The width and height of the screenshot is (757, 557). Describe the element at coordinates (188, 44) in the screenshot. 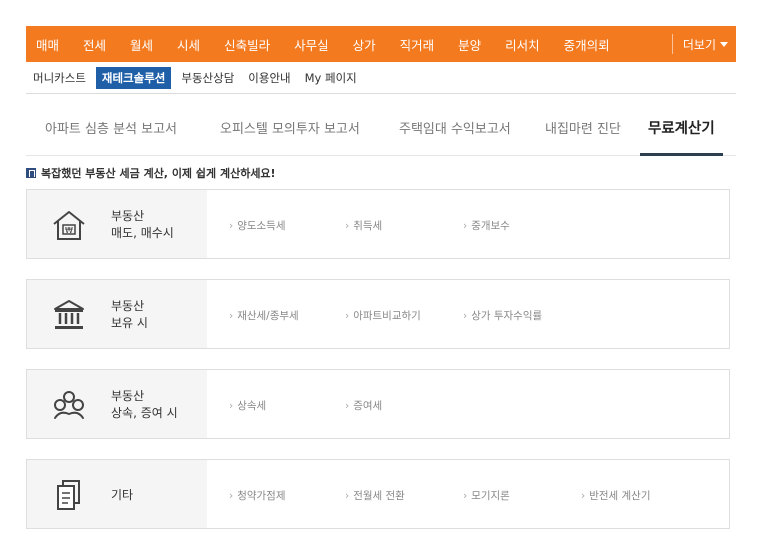

I see `top-nav-item-sise: 시세` at that location.